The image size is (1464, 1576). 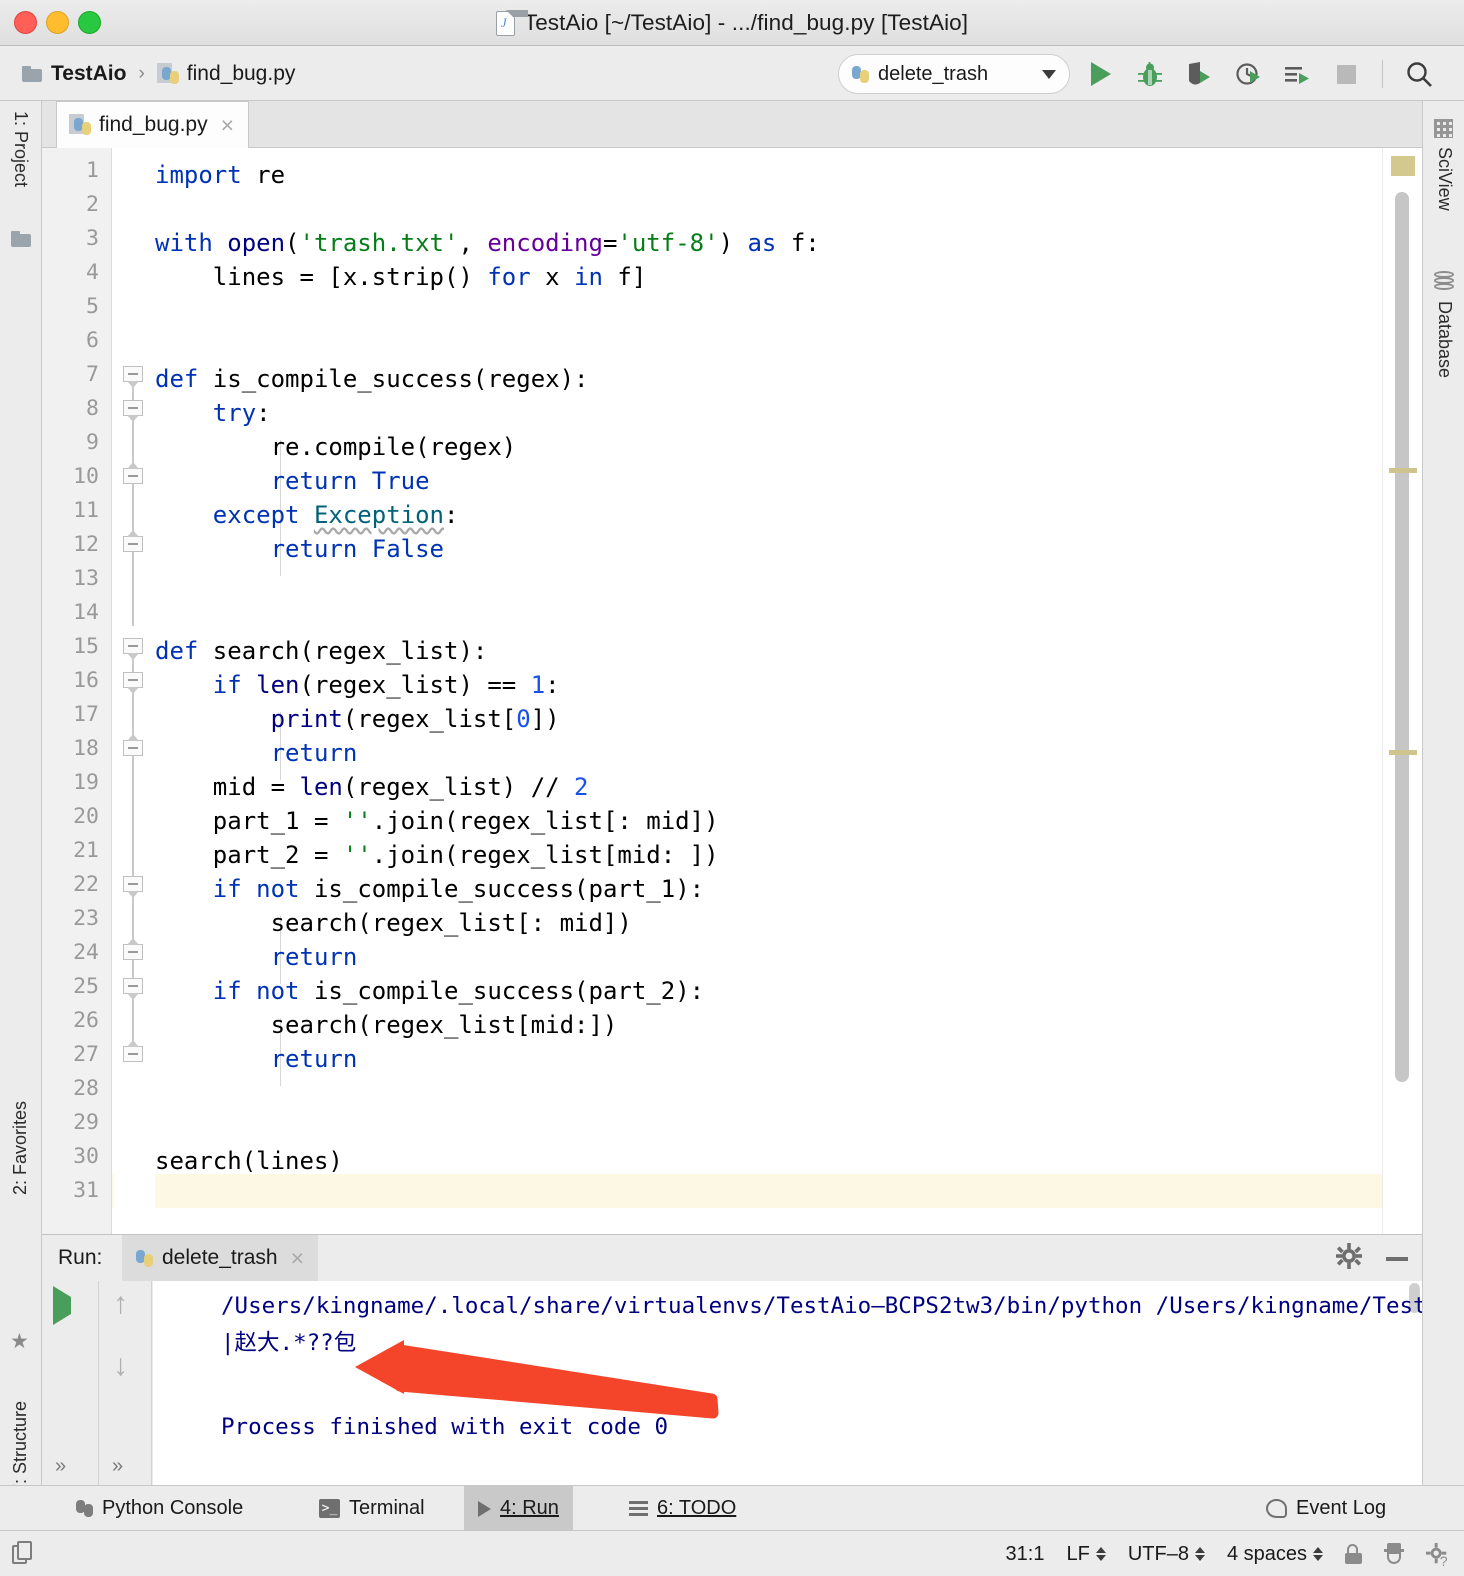 I want to click on warning-marker, so click(x=1403, y=166).